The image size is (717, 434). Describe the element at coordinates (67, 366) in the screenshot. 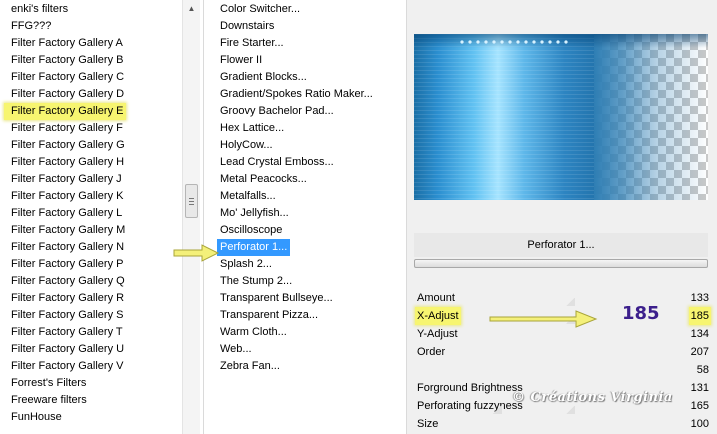

I see `category-item: Filter Factory Gallery V` at that location.